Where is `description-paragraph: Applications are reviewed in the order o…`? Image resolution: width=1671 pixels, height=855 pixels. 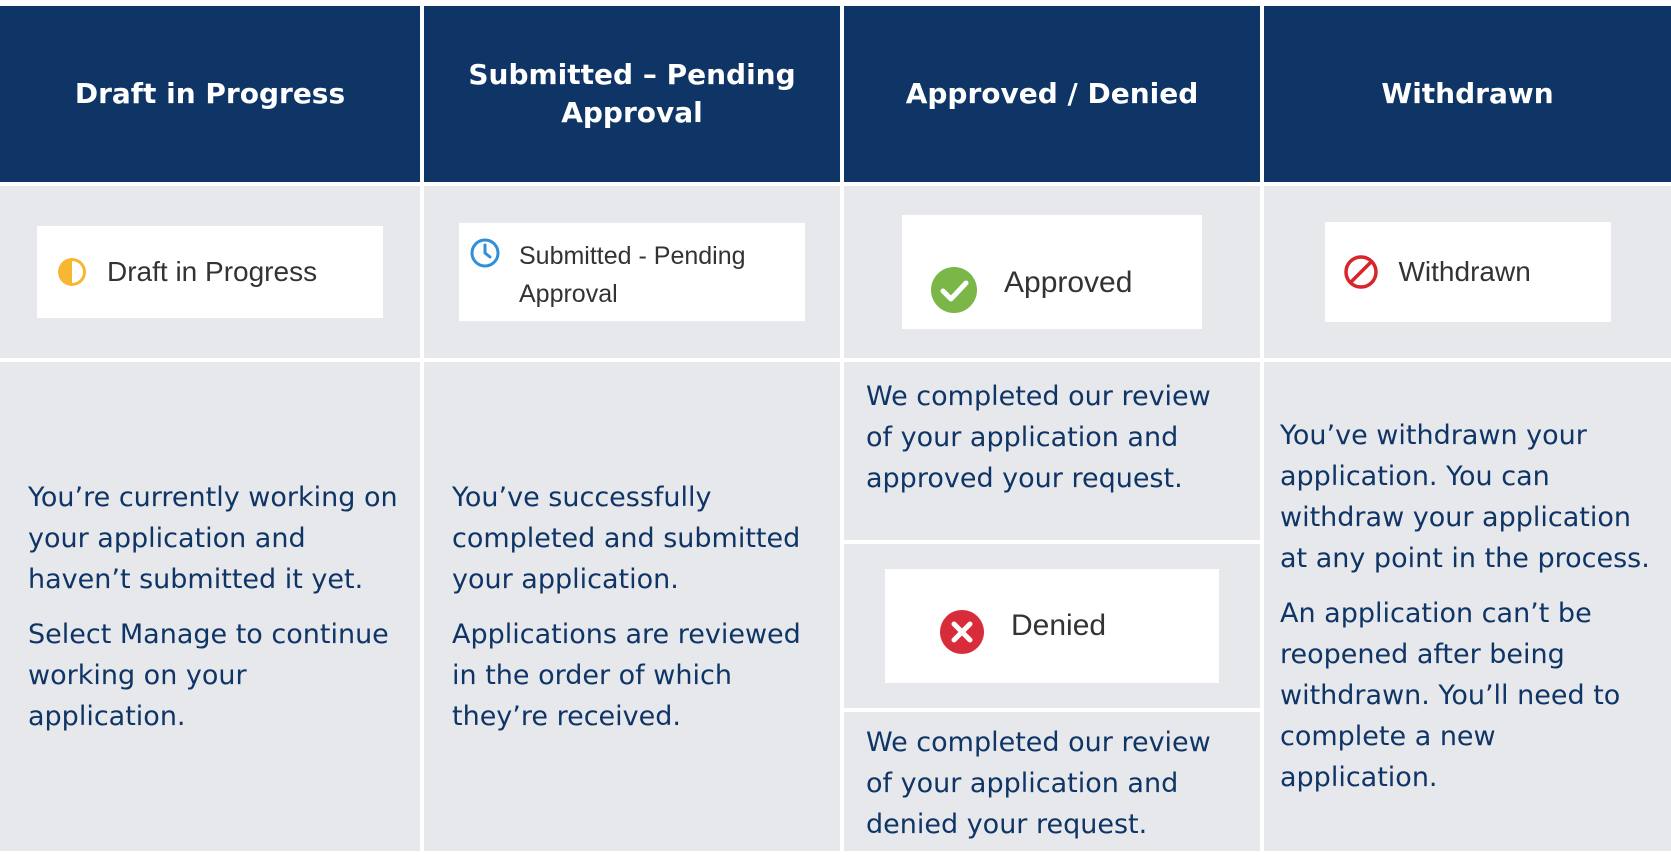 description-paragraph: Applications are reviewed in the order o… is located at coordinates (626, 675).